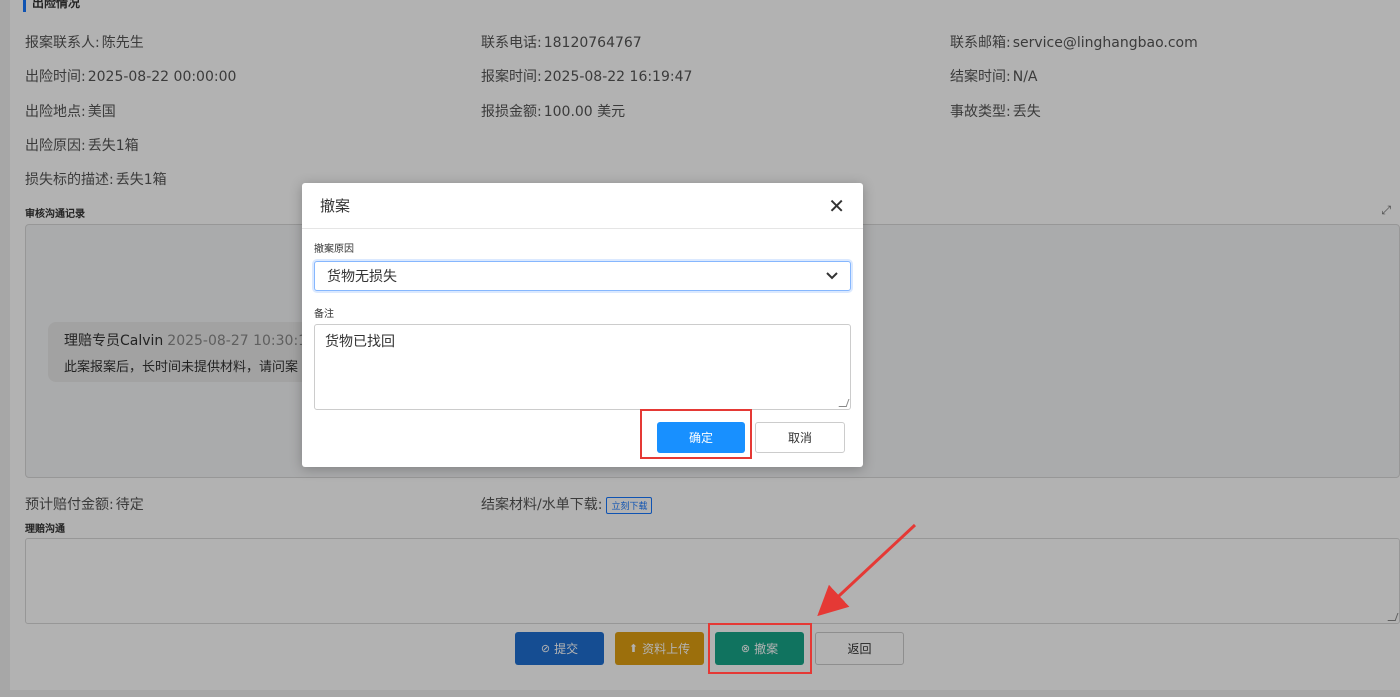  What do you see at coordinates (582, 206) in the screenshot?
I see `dialog-header: 撤案 ✕` at bounding box center [582, 206].